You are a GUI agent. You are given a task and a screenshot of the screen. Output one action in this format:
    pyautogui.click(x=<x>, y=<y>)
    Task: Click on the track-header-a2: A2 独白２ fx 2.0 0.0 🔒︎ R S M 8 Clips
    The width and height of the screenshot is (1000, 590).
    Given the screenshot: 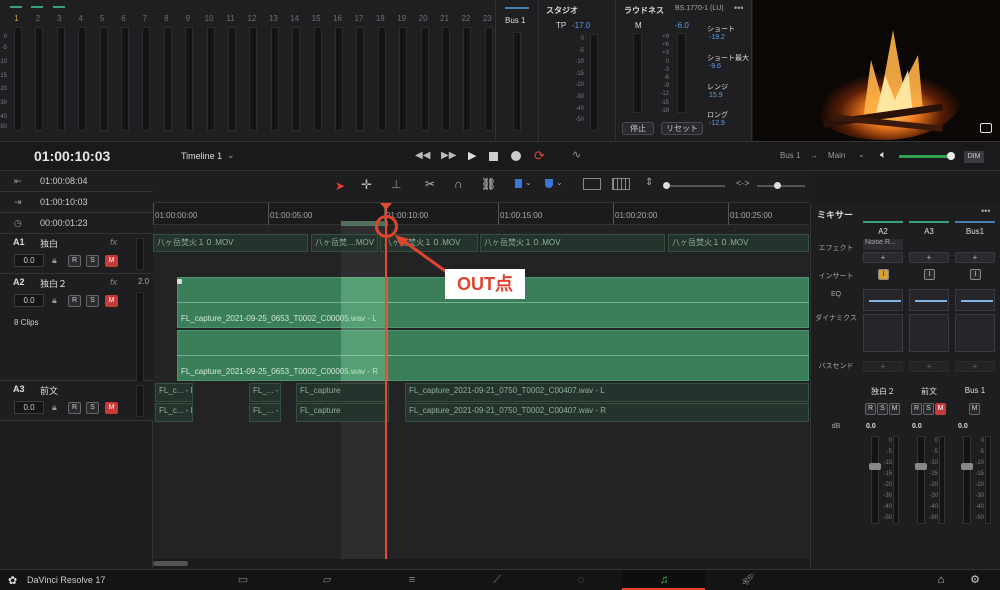 What is the action you would take?
    pyautogui.click(x=76, y=332)
    